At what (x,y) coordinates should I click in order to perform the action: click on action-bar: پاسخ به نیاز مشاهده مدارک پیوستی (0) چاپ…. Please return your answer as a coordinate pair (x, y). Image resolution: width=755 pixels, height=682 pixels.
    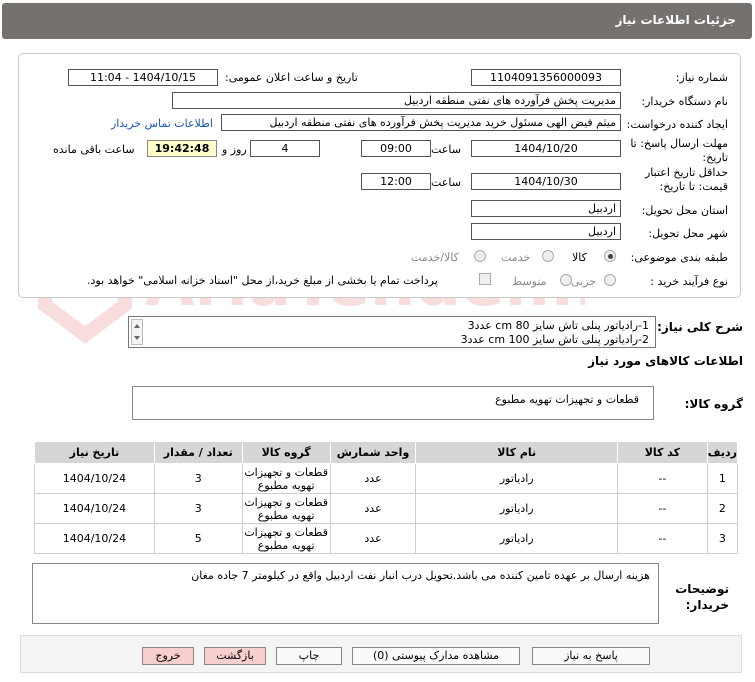
    Looking at the image, I should click on (381, 654).